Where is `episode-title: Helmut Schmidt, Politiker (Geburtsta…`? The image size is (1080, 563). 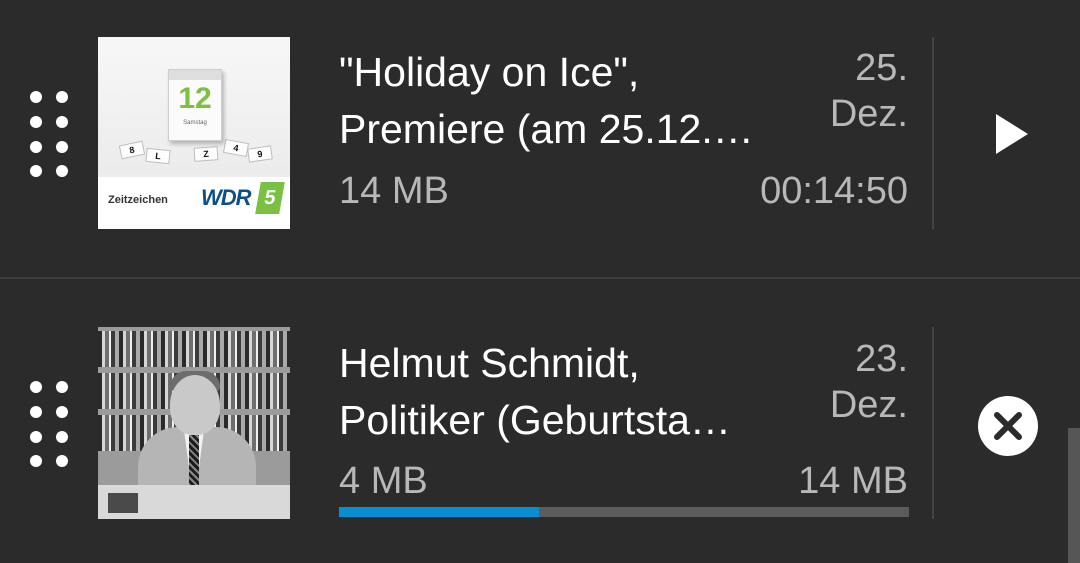 episode-title: Helmut Schmidt, Politiker (Geburtsta… is located at coordinates (535, 391).